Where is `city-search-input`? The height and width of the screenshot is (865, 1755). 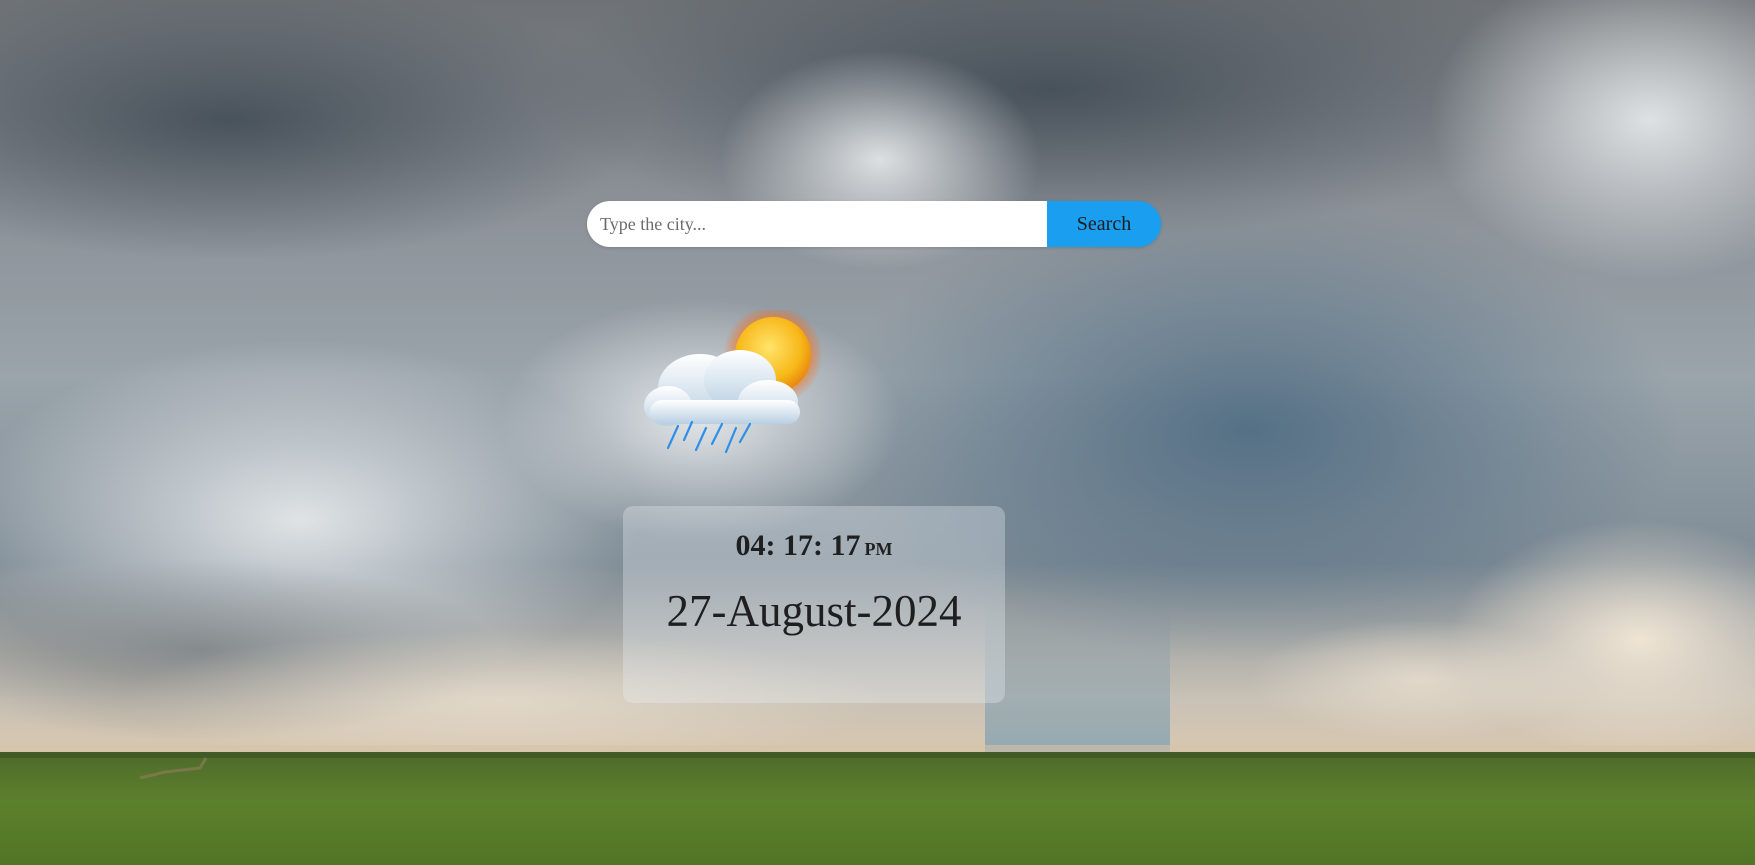 city-search-input is located at coordinates (817, 224).